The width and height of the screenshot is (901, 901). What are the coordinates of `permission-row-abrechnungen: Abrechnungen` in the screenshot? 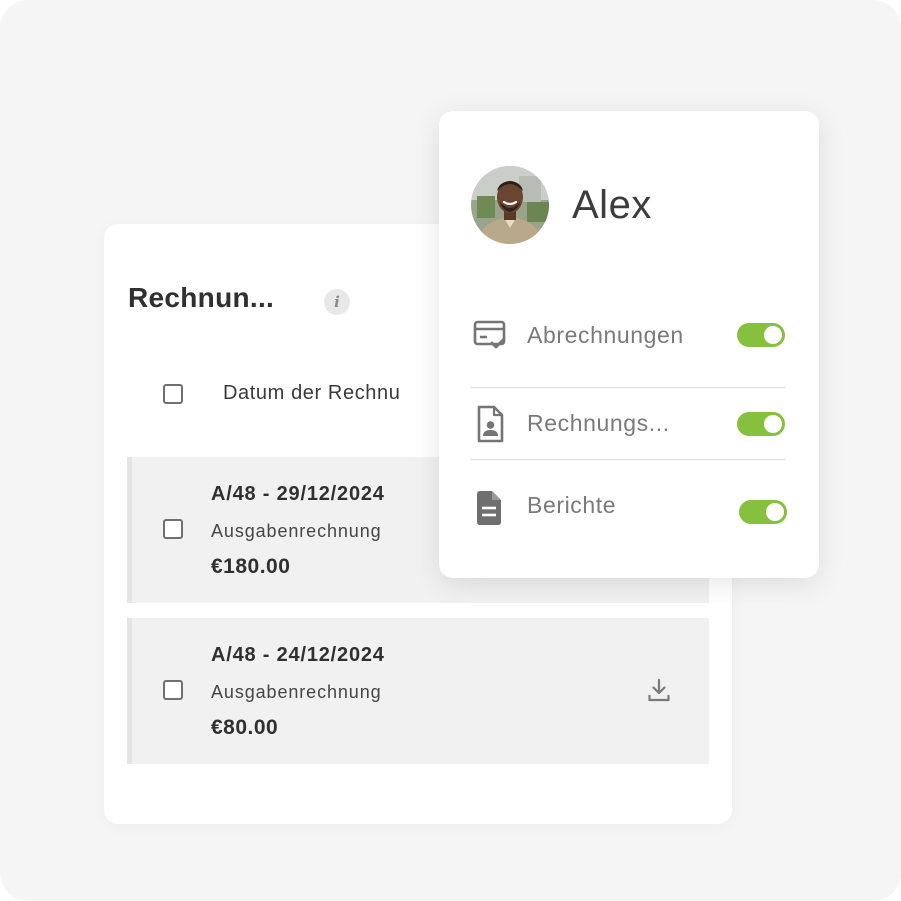 It's located at (629, 336).